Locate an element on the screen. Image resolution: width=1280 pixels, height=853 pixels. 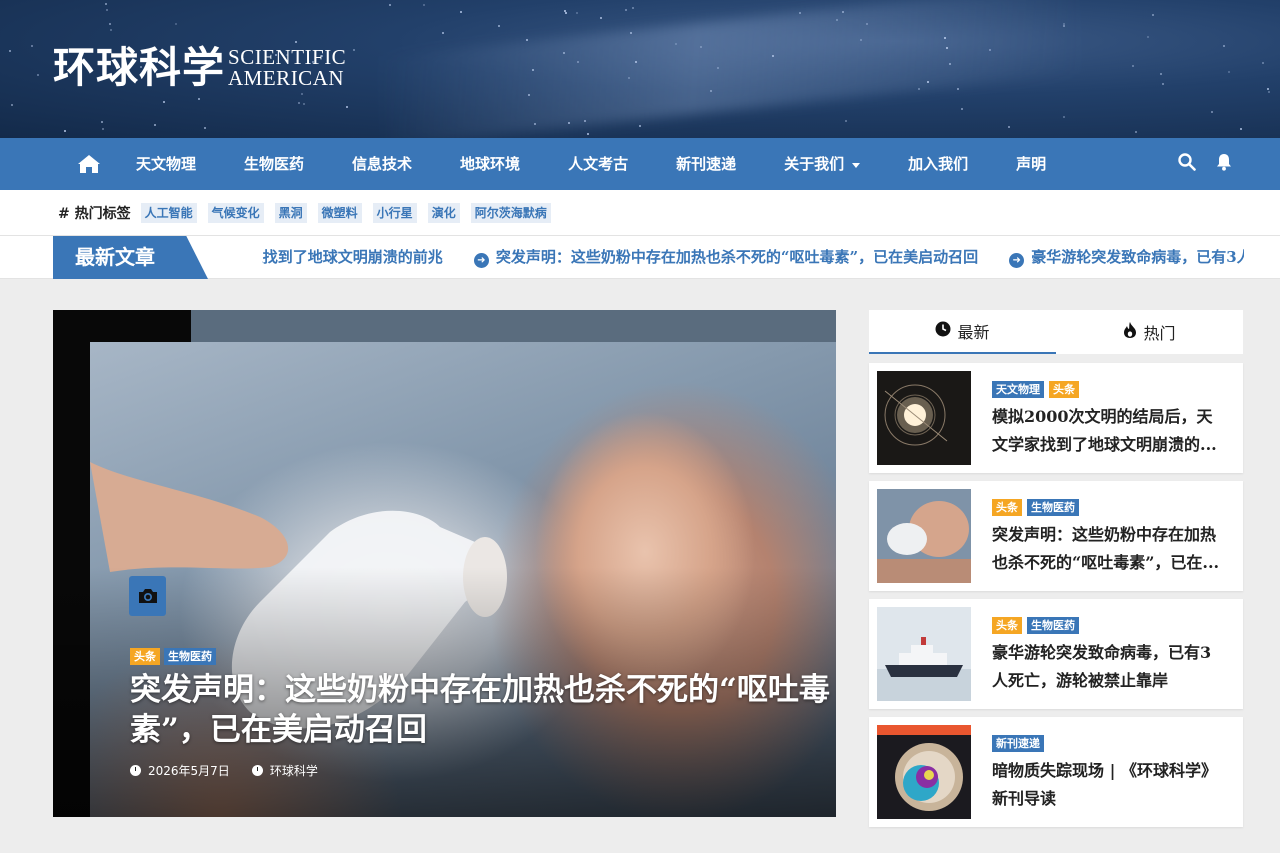
chevron-down-icon is located at coordinates (856, 165).